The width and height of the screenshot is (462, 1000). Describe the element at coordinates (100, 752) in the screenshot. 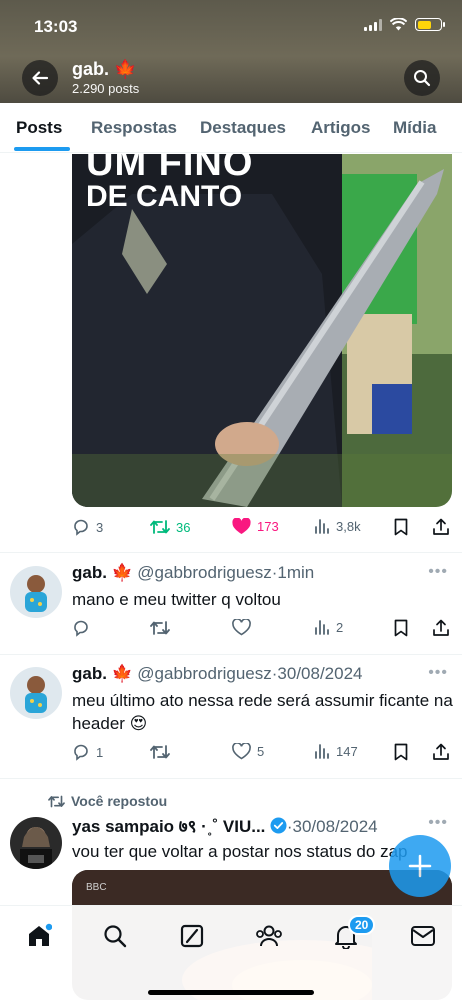

I see `reply-count: 1` at that location.